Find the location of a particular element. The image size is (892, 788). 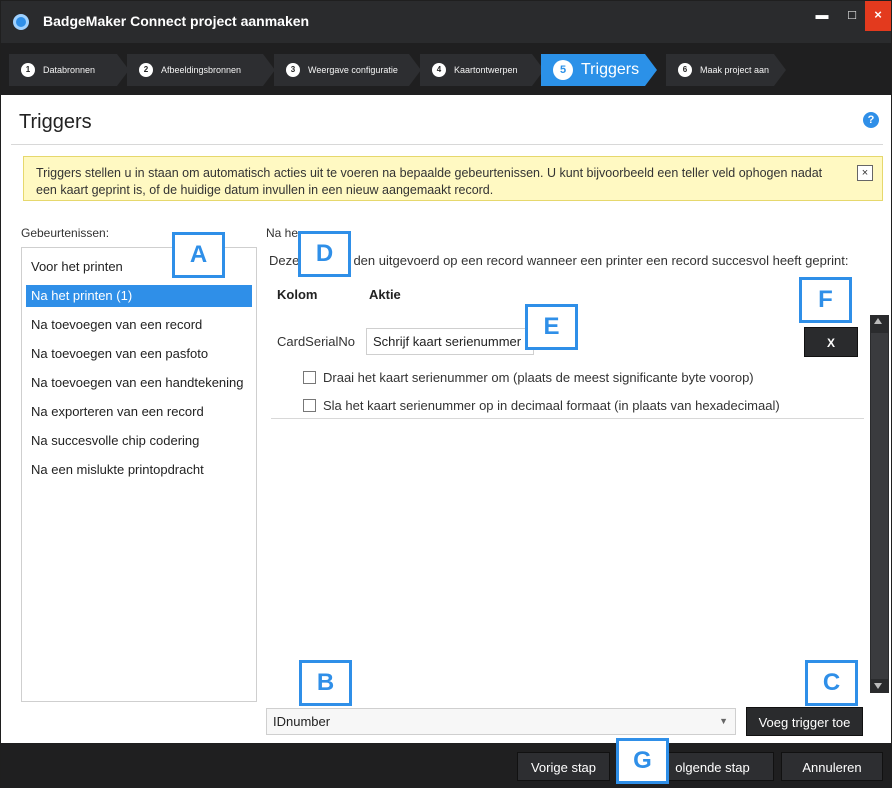

step-number-icon: 6 is located at coordinates (685, 70).